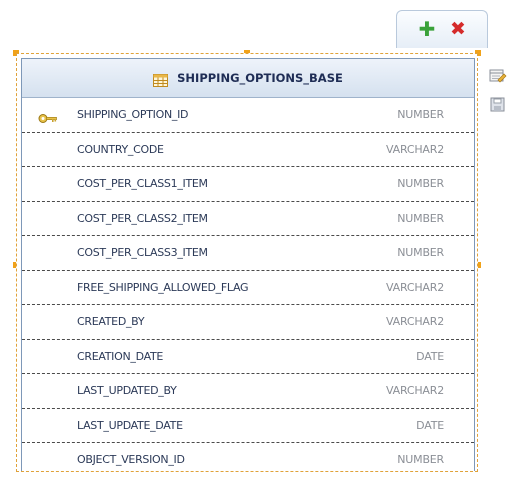 This screenshot has height=478, width=512. I want to click on column-name: OBJECT_VERSION_ID, so click(131, 459).